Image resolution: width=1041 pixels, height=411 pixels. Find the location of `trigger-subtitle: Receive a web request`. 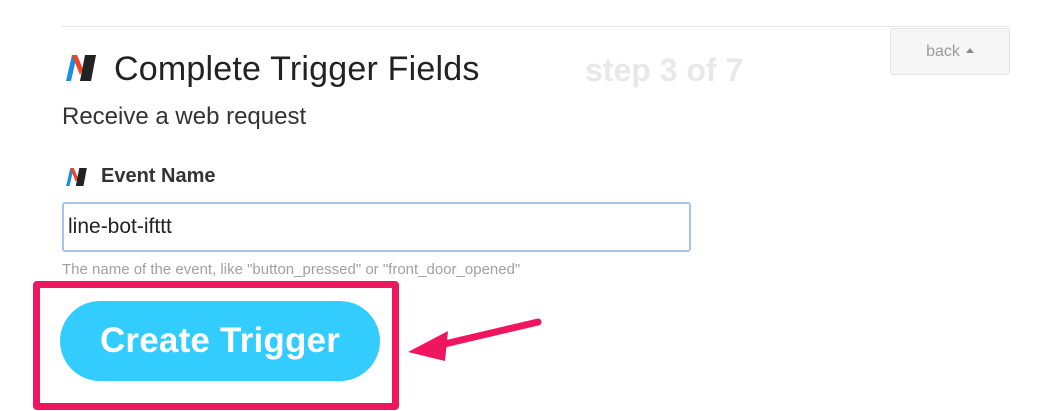

trigger-subtitle: Receive a web request is located at coordinates (184, 116).